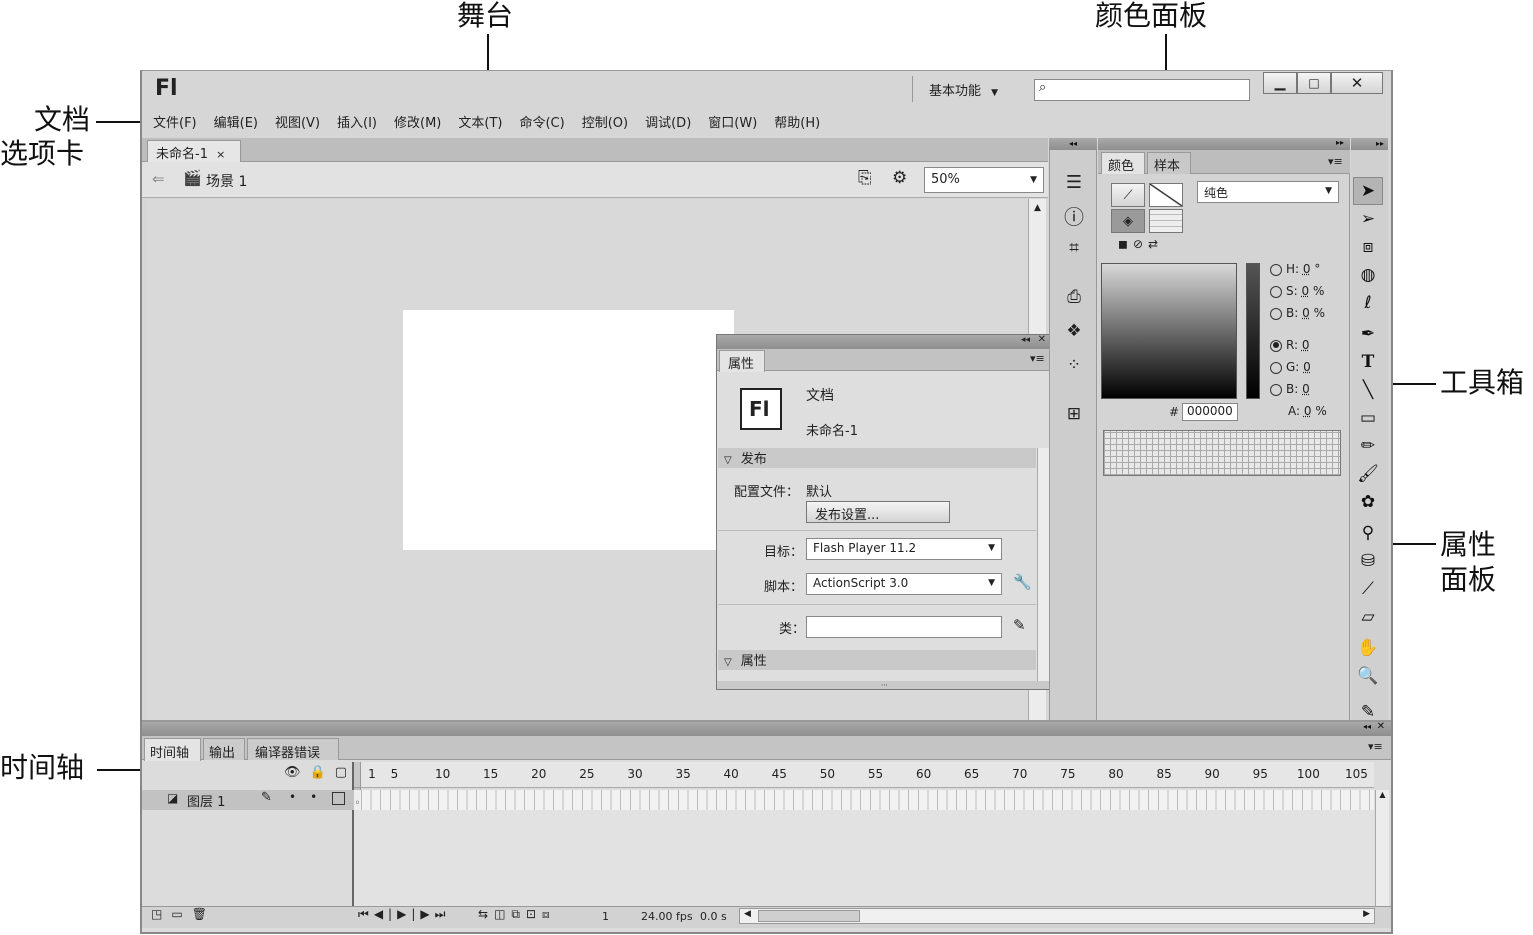  What do you see at coordinates (1074, 331) in the screenshot?
I see `components-icon: ❖` at bounding box center [1074, 331].